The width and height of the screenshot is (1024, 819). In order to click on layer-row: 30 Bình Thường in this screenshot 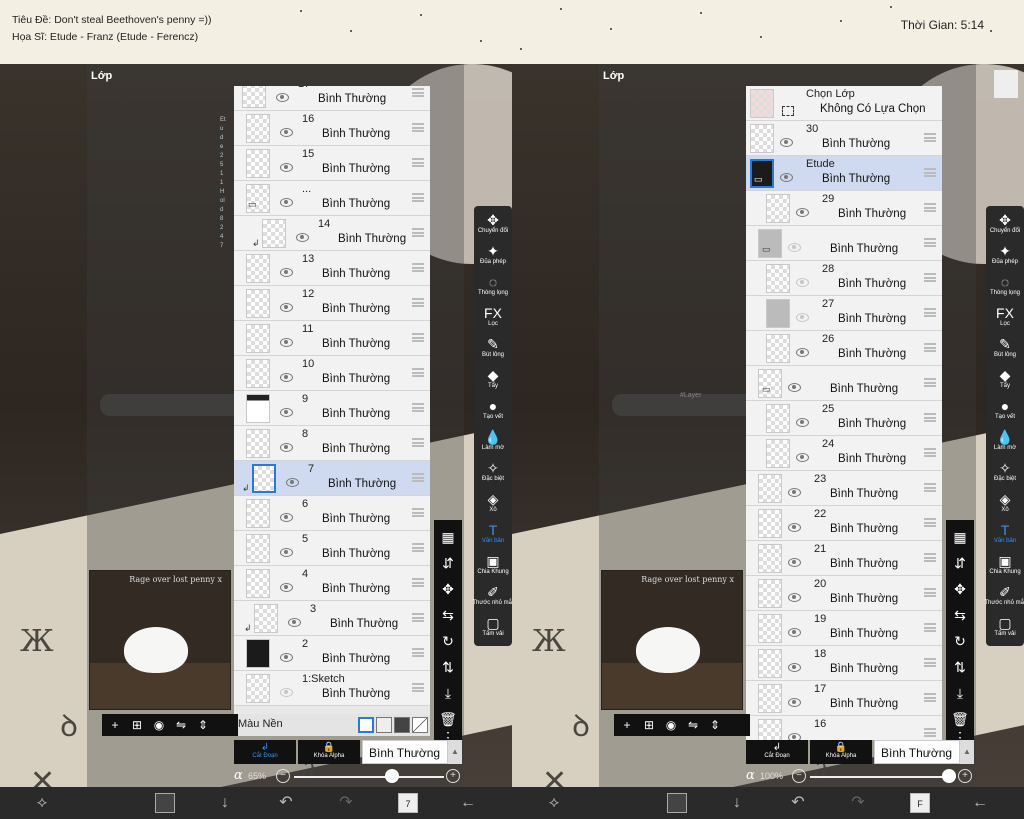, I will do `click(844, 138)`.